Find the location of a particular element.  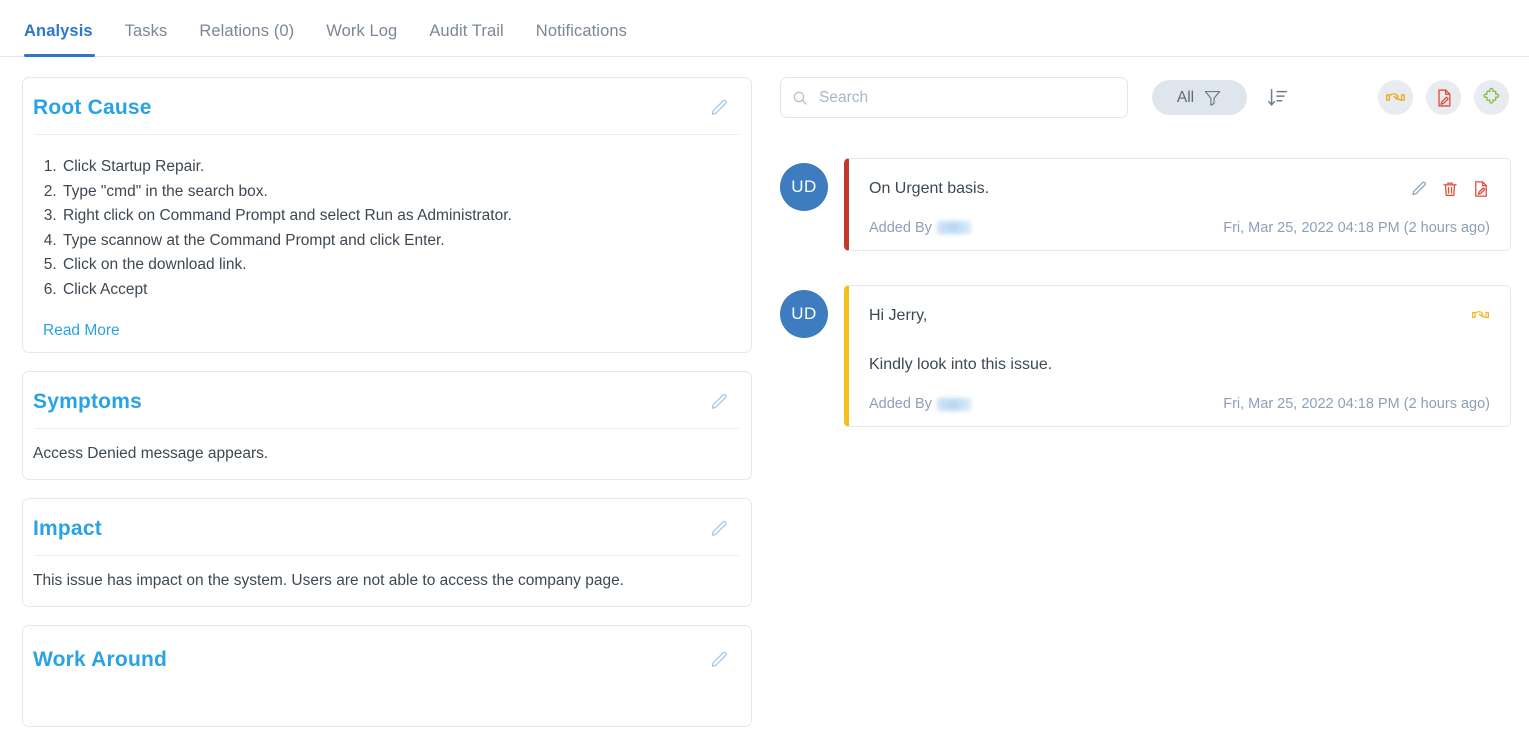

card-title: Impact is located at coordinates (67, 528).